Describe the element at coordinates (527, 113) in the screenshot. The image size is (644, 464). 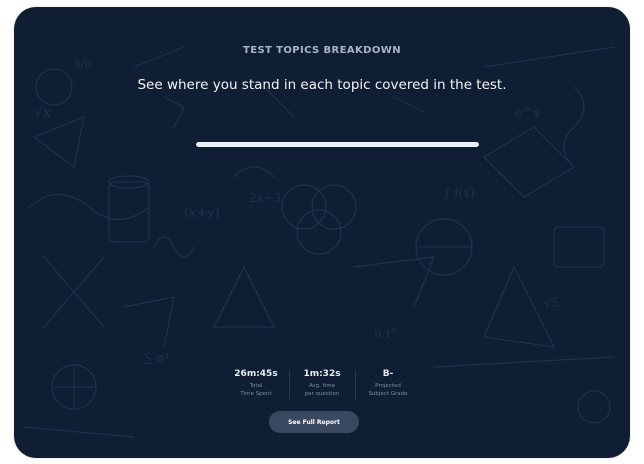
I see `svg-text: e^x` at that location.